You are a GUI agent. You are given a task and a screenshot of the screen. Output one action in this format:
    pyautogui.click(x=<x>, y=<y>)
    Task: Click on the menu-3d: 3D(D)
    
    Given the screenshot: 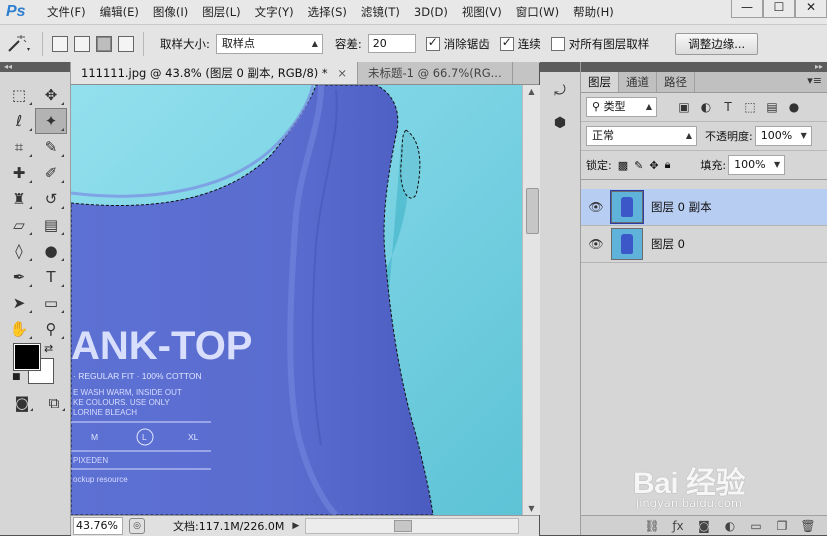 What is the action you would take?
    pyautogui.click(x=431, y=12)
    